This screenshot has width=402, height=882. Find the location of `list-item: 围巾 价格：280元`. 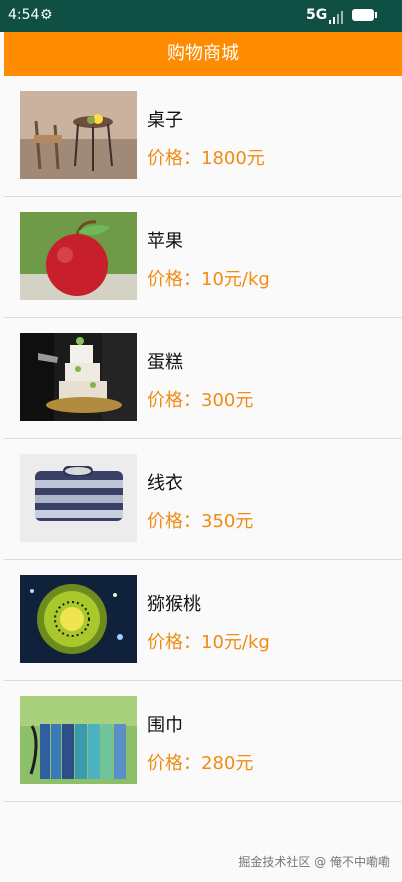

list-item: 围巾 价格：280元 is located at coordinates (203, 741).